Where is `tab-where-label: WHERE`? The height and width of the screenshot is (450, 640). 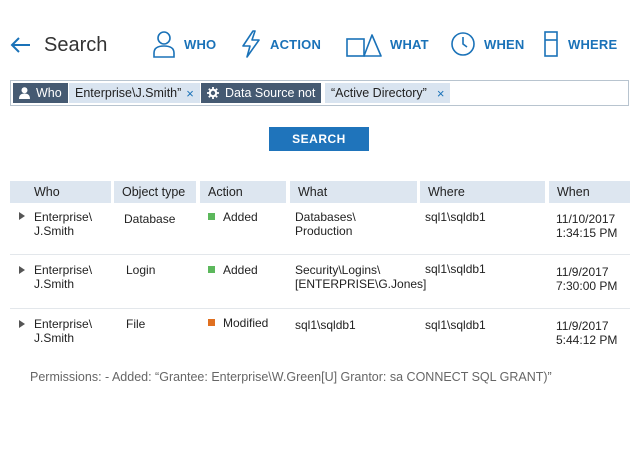
tab-where-label: WHERE is located at coordinates (593, 44).